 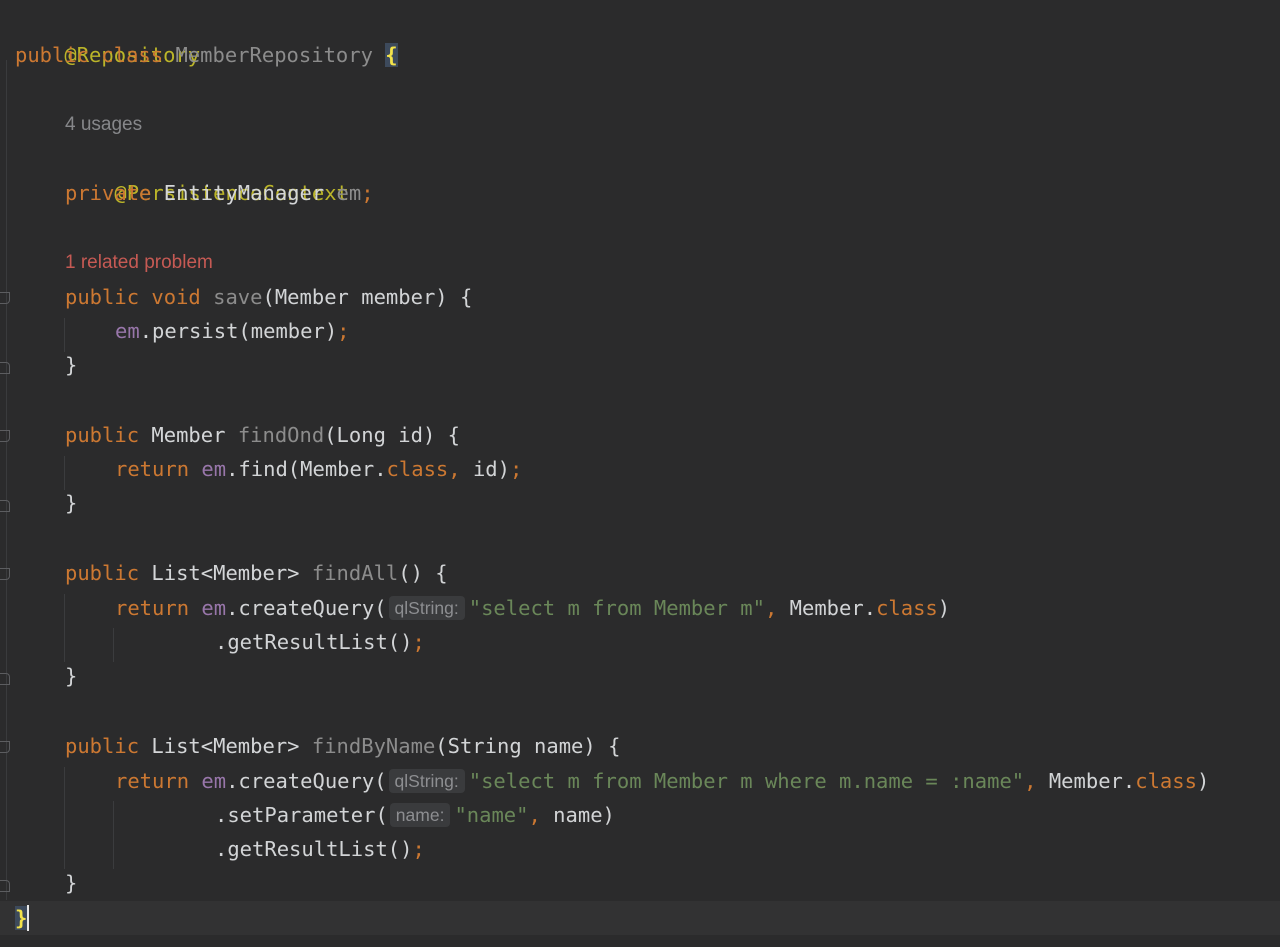 What do you see at coordinates (274, 55) in the screenshot?
I see `class-name: MemberRepository` at bounding box center [274, 55].